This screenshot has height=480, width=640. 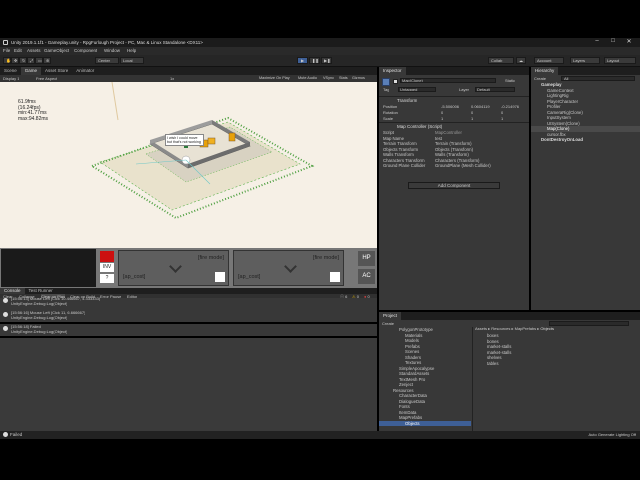 What do you see at coordinates (510, 106) in the screenshot?
I see `position-z: -0.214976` at bounding box center [510, 106].